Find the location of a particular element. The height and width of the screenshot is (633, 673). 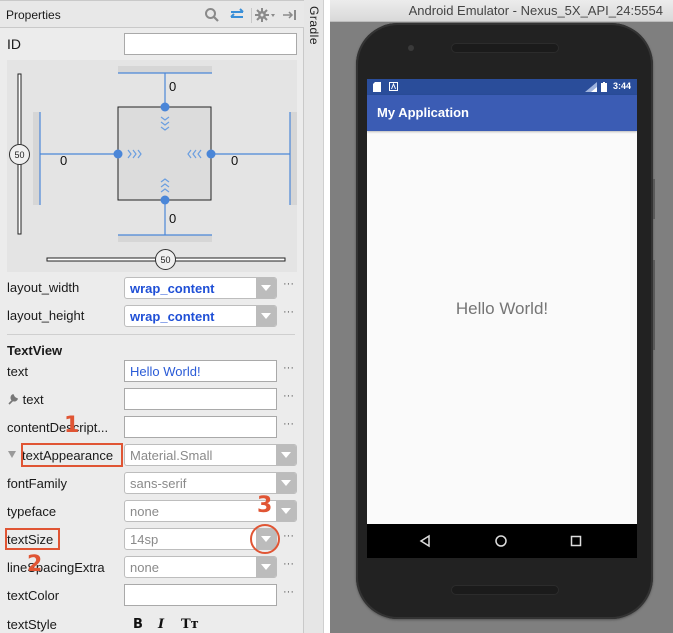

wrench-icon is located at coordinates (13, 399).